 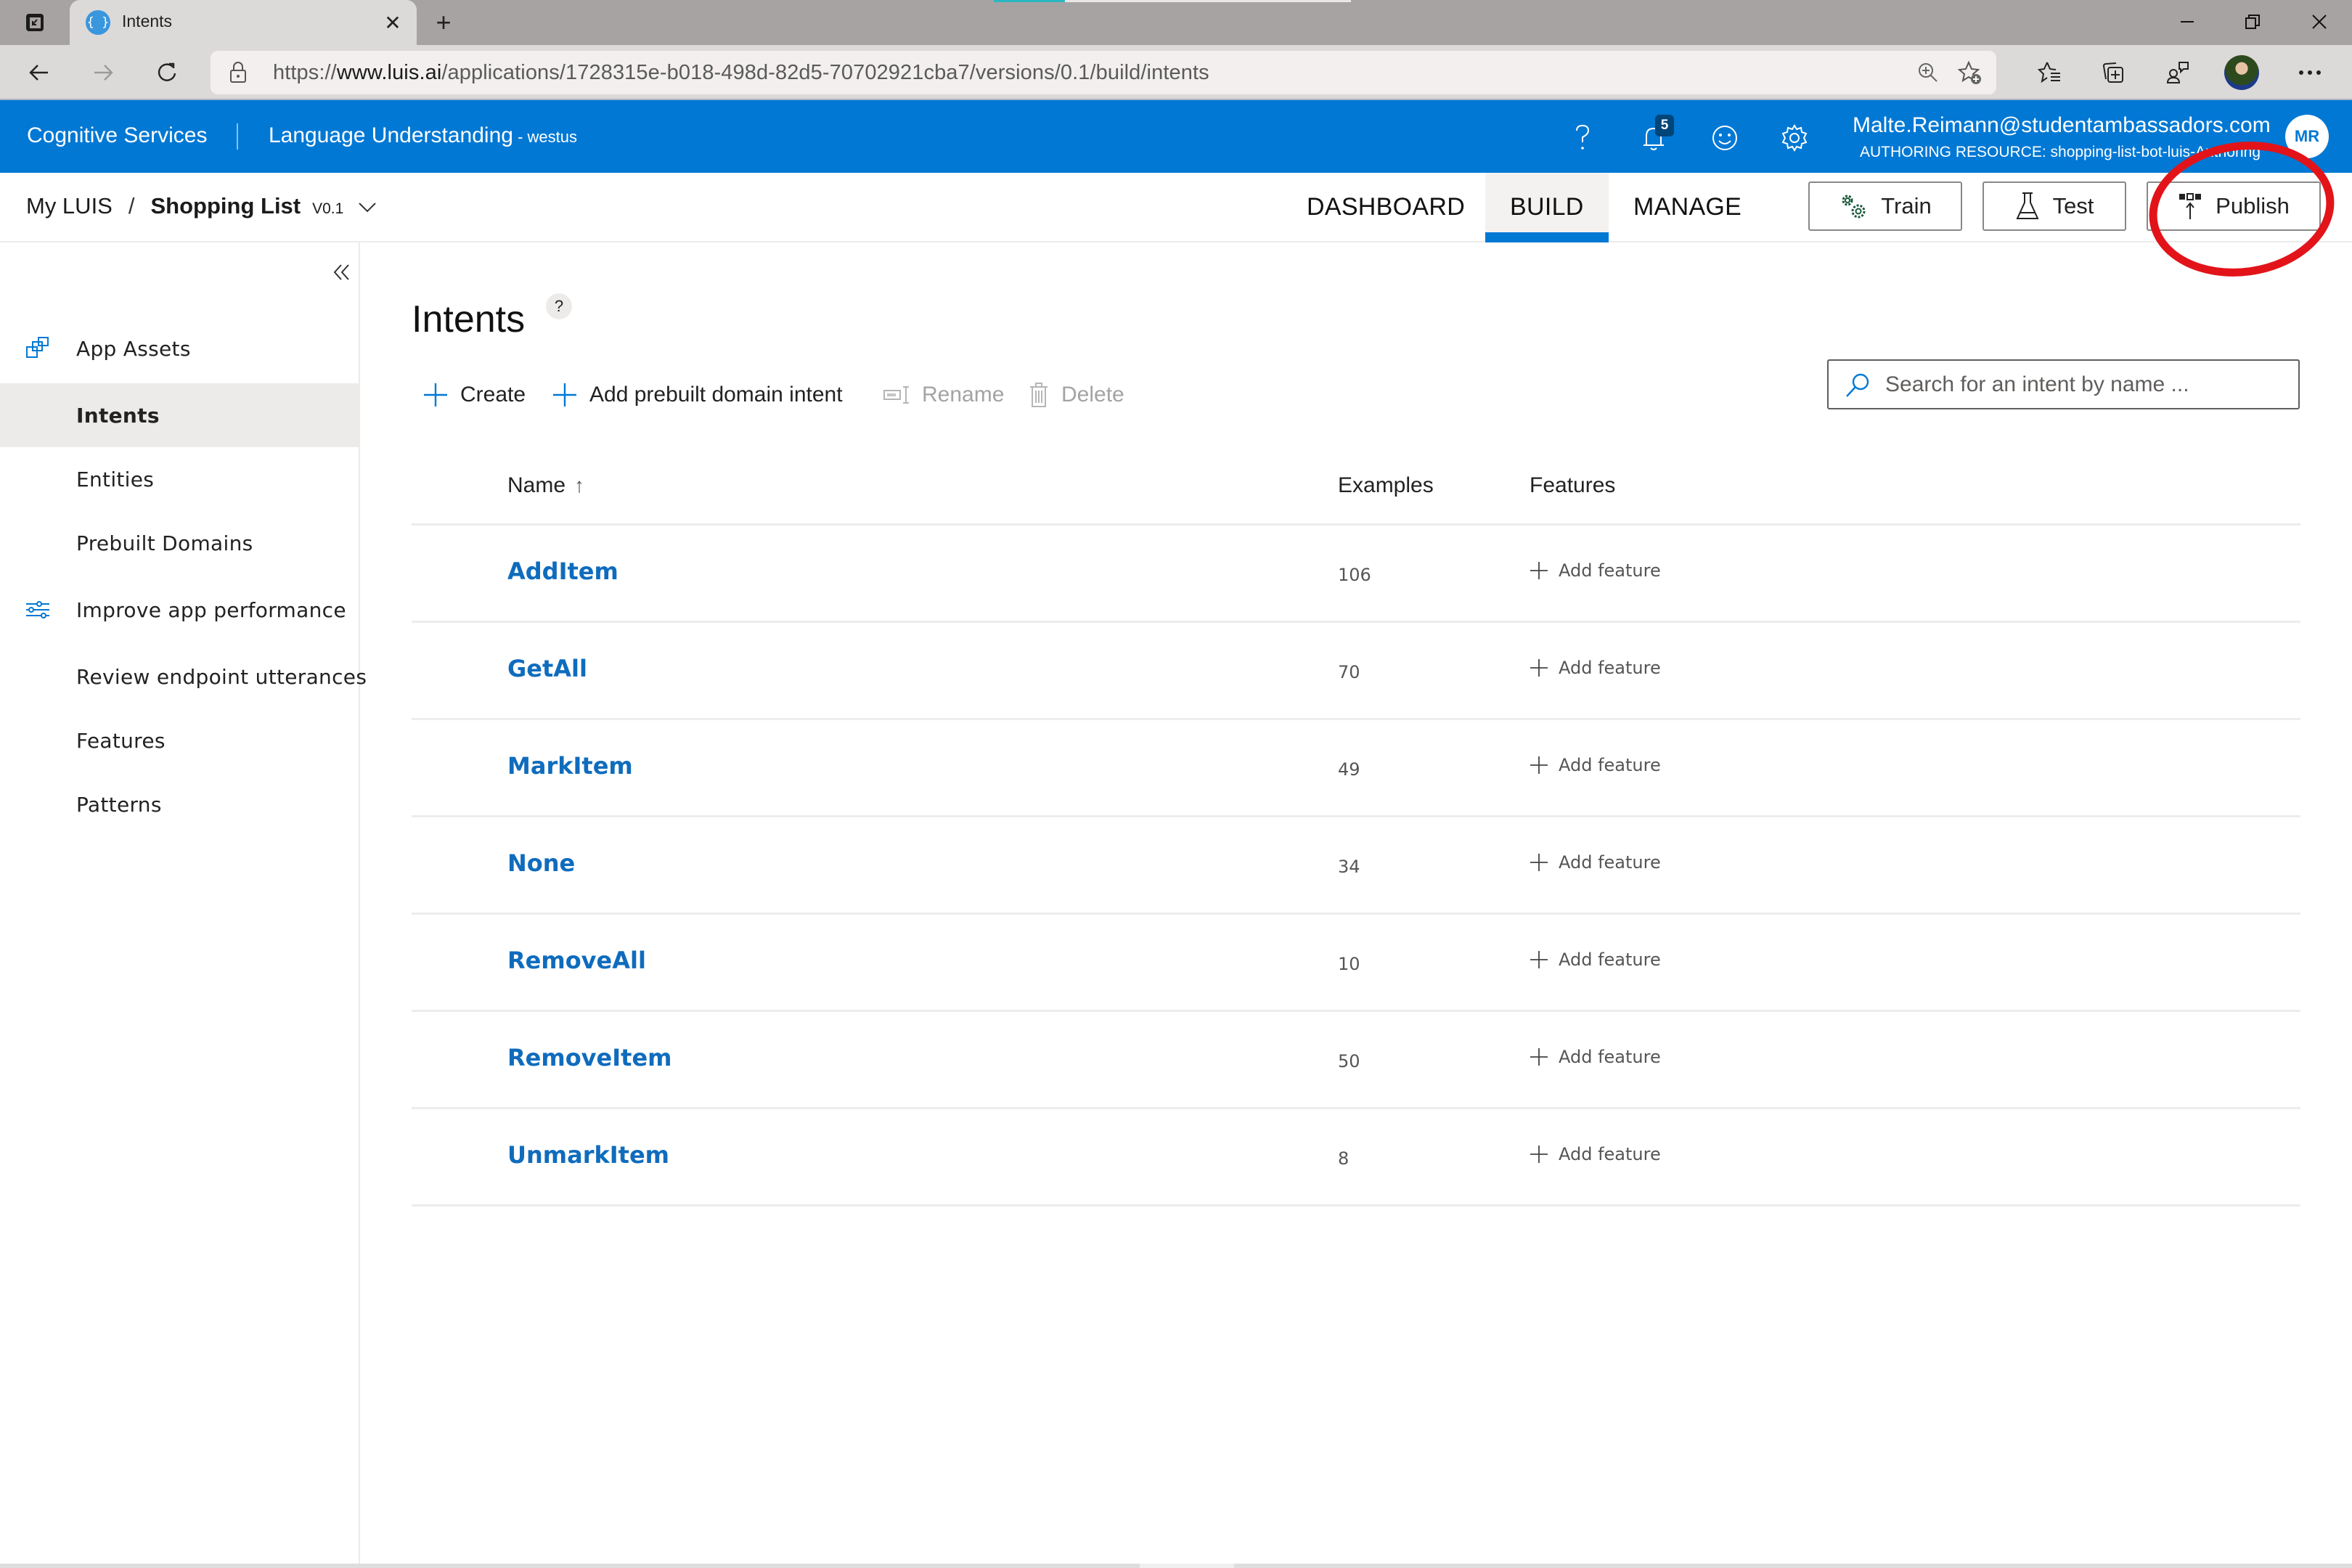 What do you see at coordinates (1929, 72) in the screenshot?
I see `zoom-button` at bounding box center [1929, 72].